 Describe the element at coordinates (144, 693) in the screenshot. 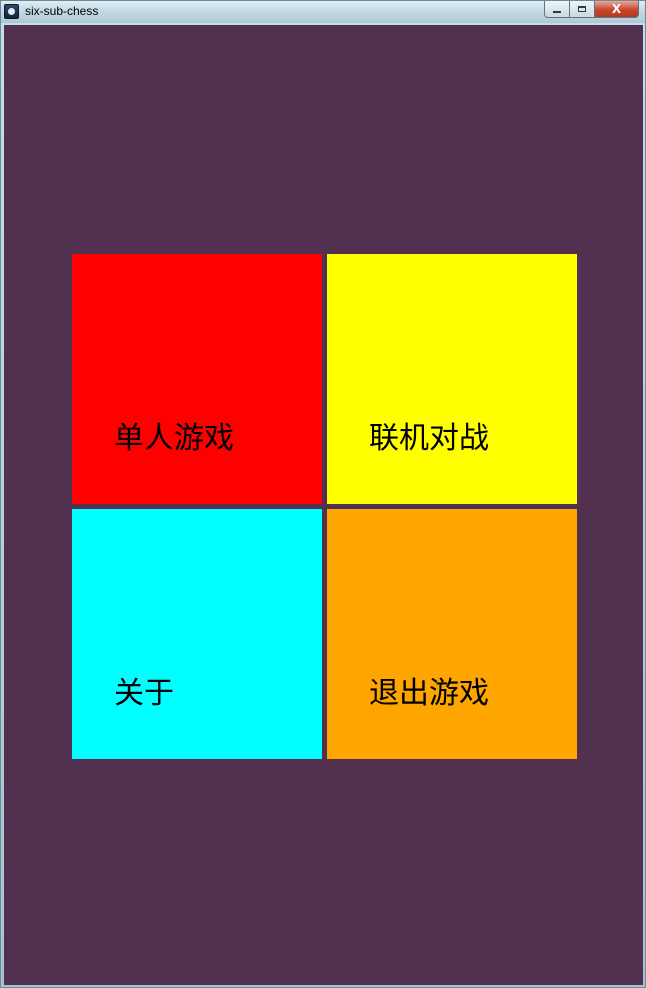

I see `about-label: 关于` at that location.